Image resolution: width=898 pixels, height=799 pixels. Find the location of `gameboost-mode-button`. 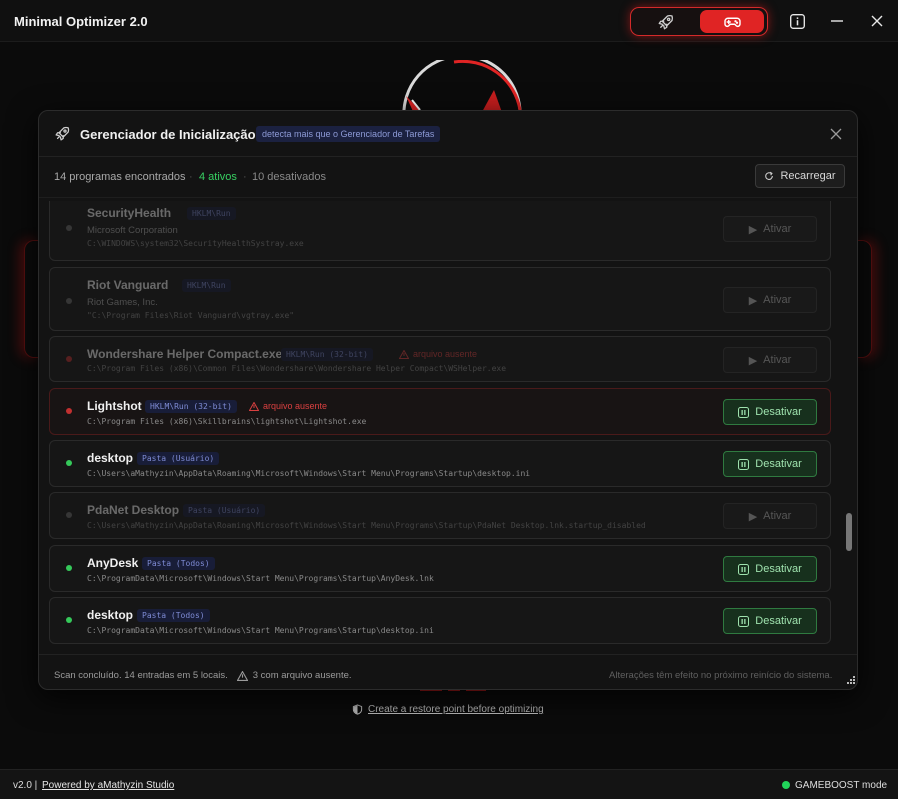

gameboost-mode-button is located at coordinates (732, 21).